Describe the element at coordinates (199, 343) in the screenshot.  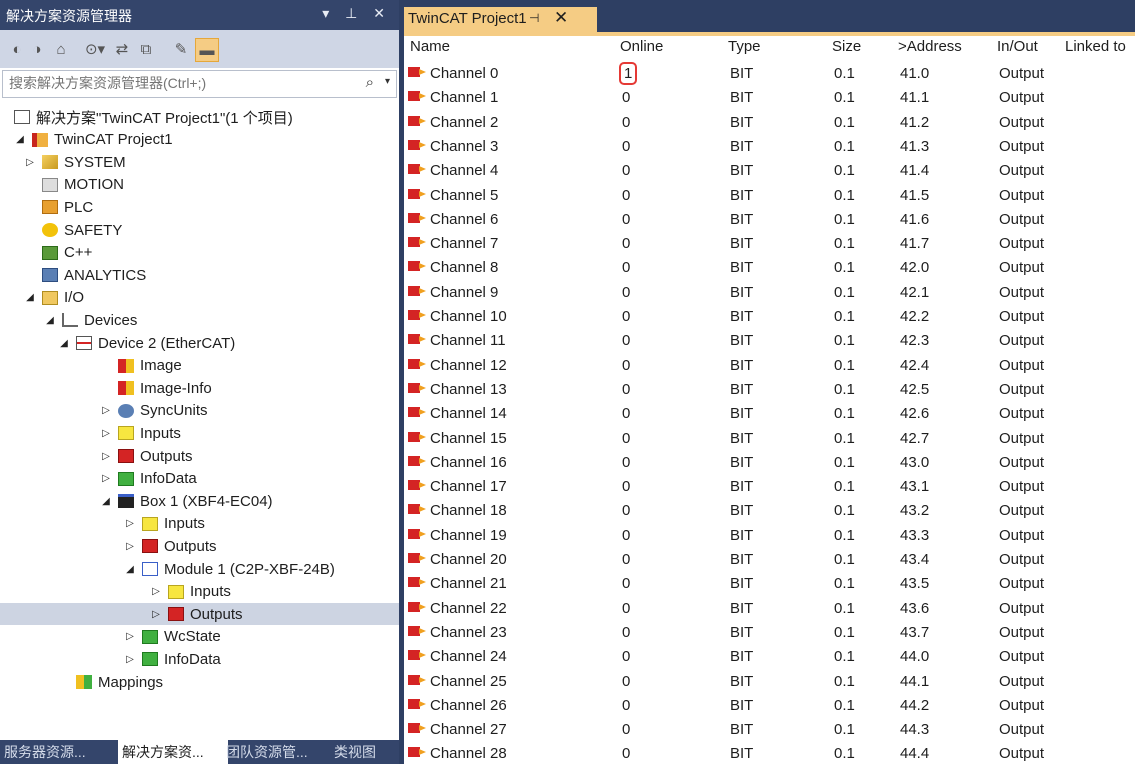
I see `tree-node: ◢ Device 2 (EtherCAT)` at that location.